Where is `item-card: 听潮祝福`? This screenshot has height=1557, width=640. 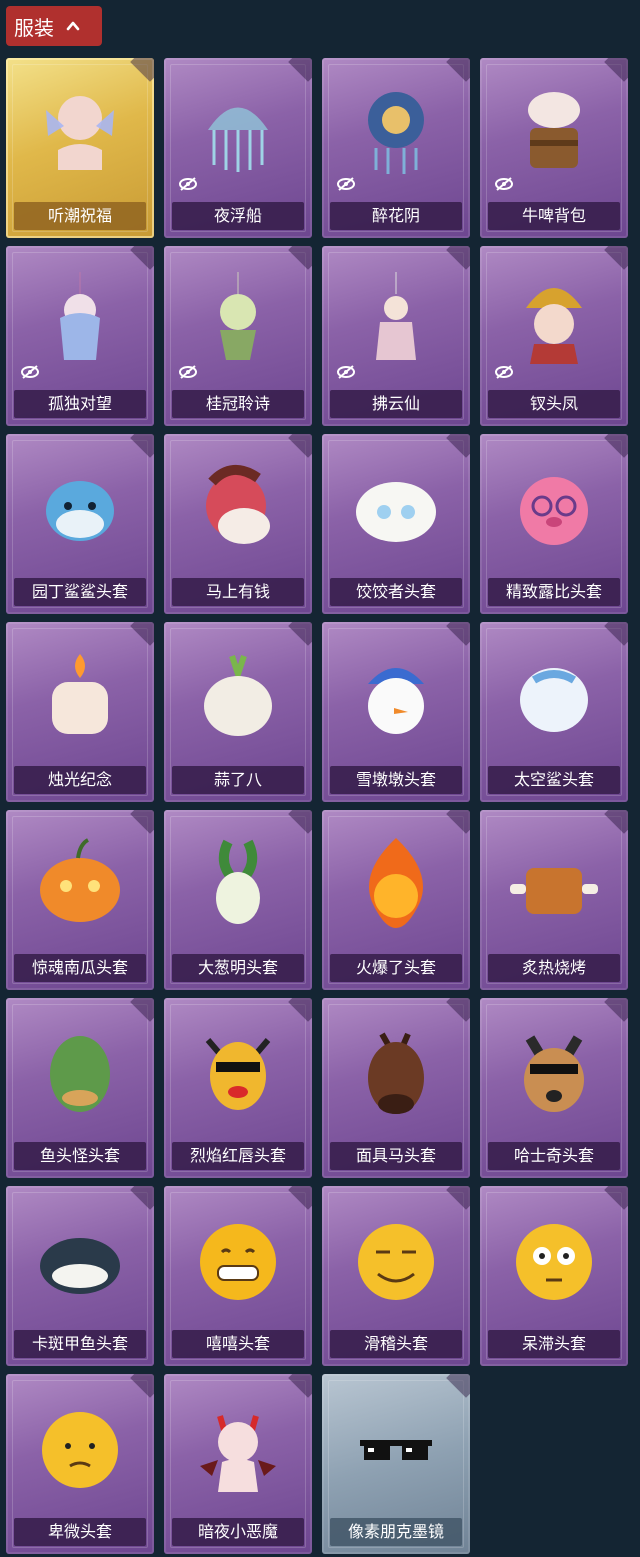
item-card: 听潮祝福 is located at coordinates (80, 148).